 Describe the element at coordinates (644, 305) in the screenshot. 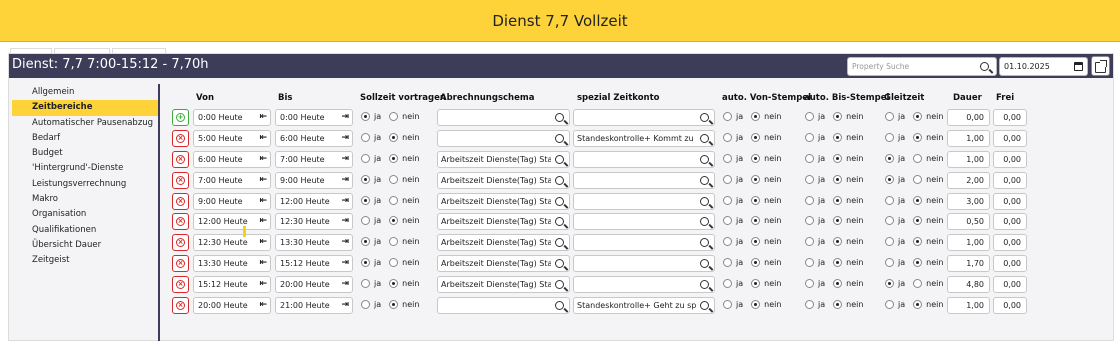

I see `spezial-lookup: Standeskontrolle+ Geht zu spät` at that location.